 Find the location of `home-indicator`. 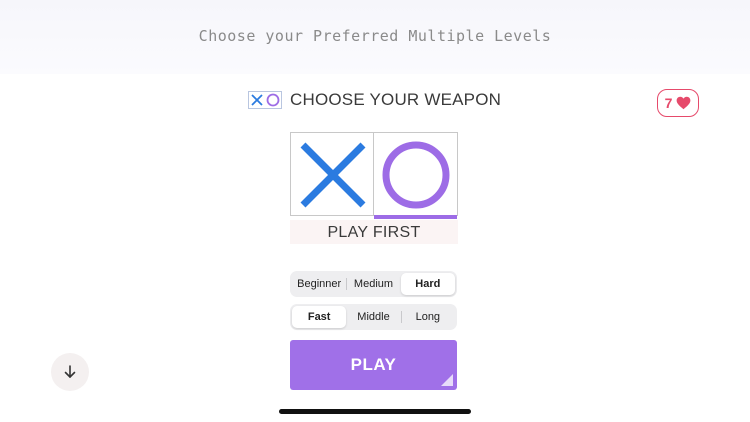

home-indicator is located at coordinates (375, 411).